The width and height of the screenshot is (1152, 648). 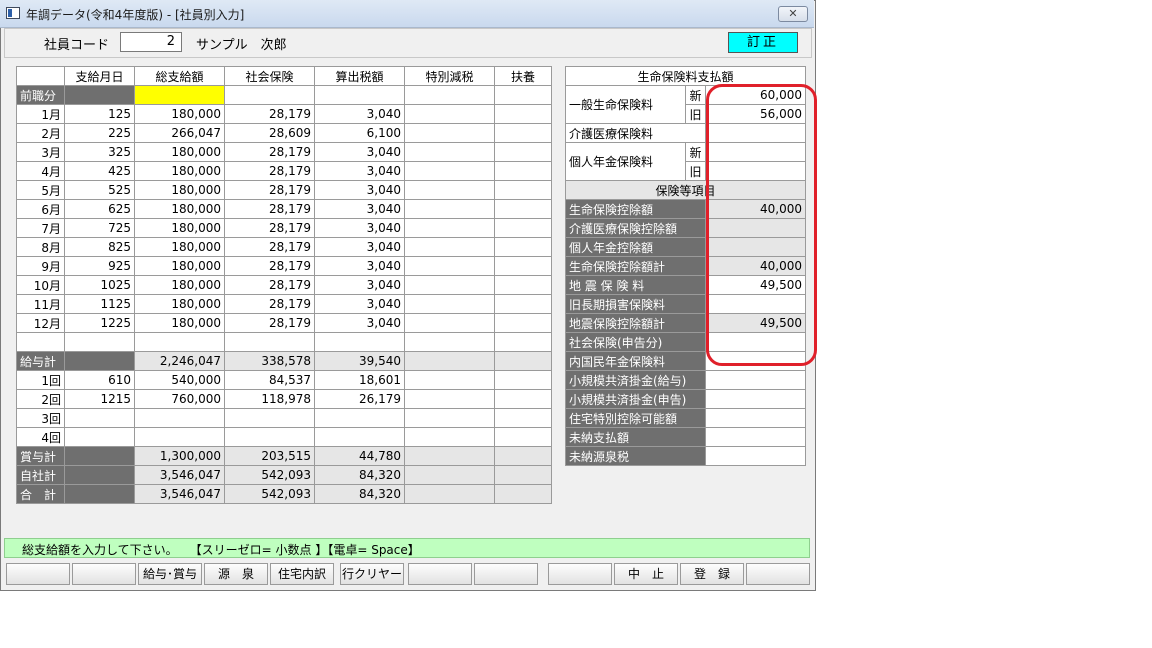 I want to click on date-cell: 725, so click(x=99, y=228).